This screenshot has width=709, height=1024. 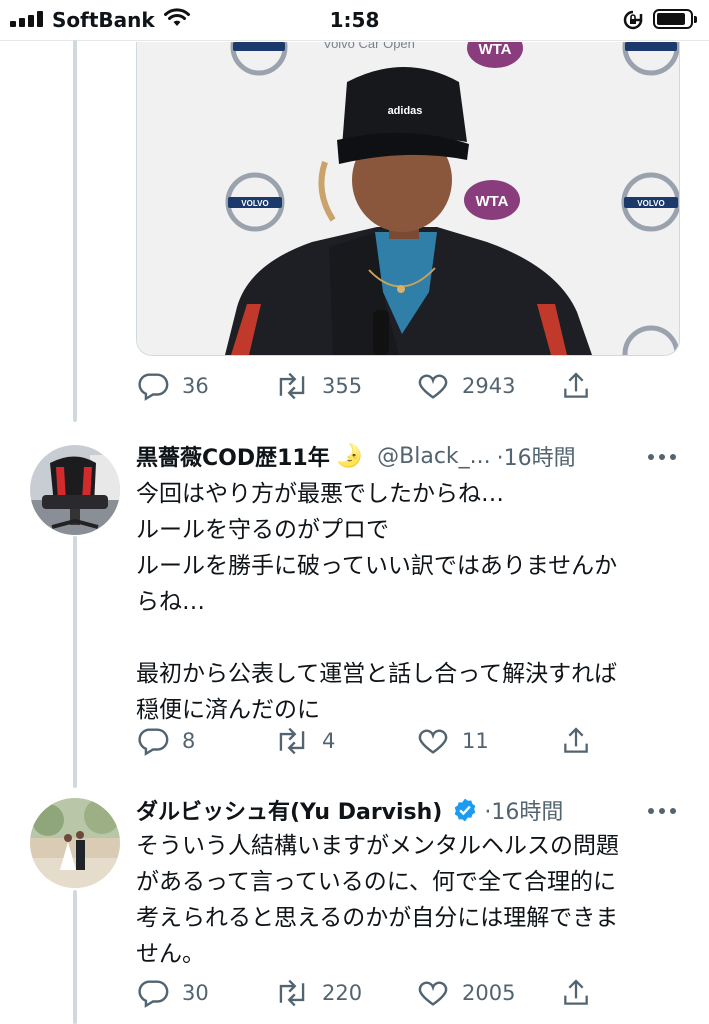 I want to click on display-name: ダルビッシュ有(Yu Darvish), so click(x=289, y=810).